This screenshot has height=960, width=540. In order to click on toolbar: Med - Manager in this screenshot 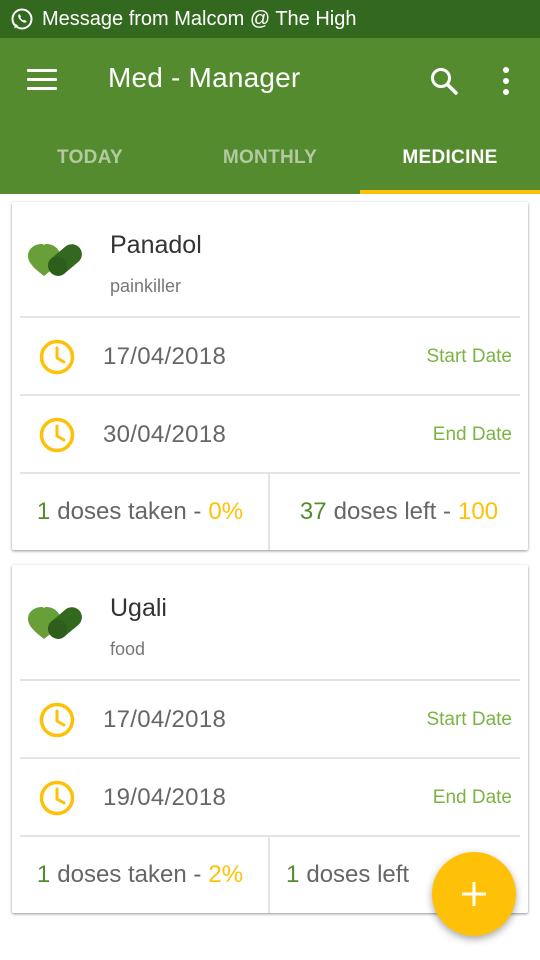, I will do `click(270, 80)`.